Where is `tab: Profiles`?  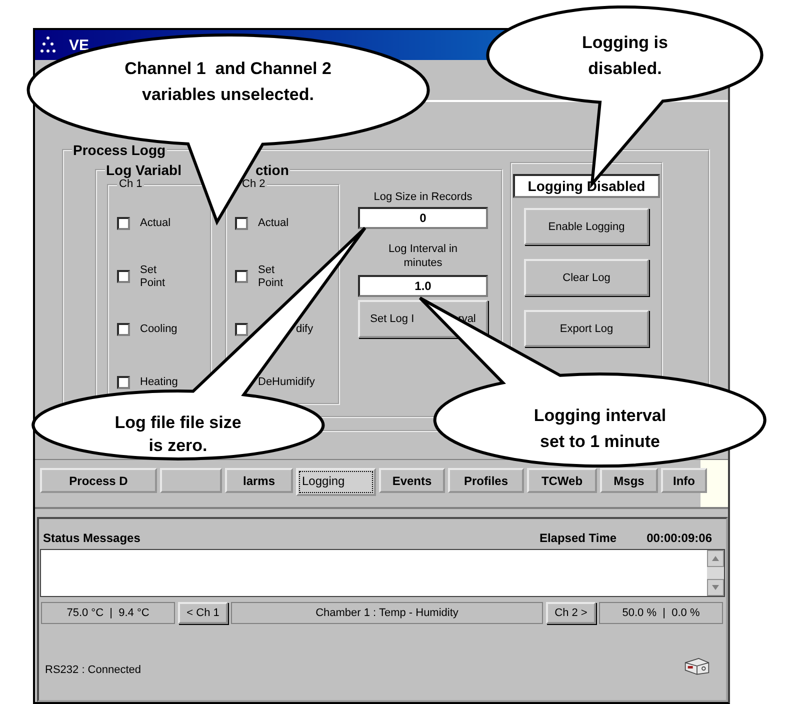
tab: Profiles is located at coordinates (486, 480).